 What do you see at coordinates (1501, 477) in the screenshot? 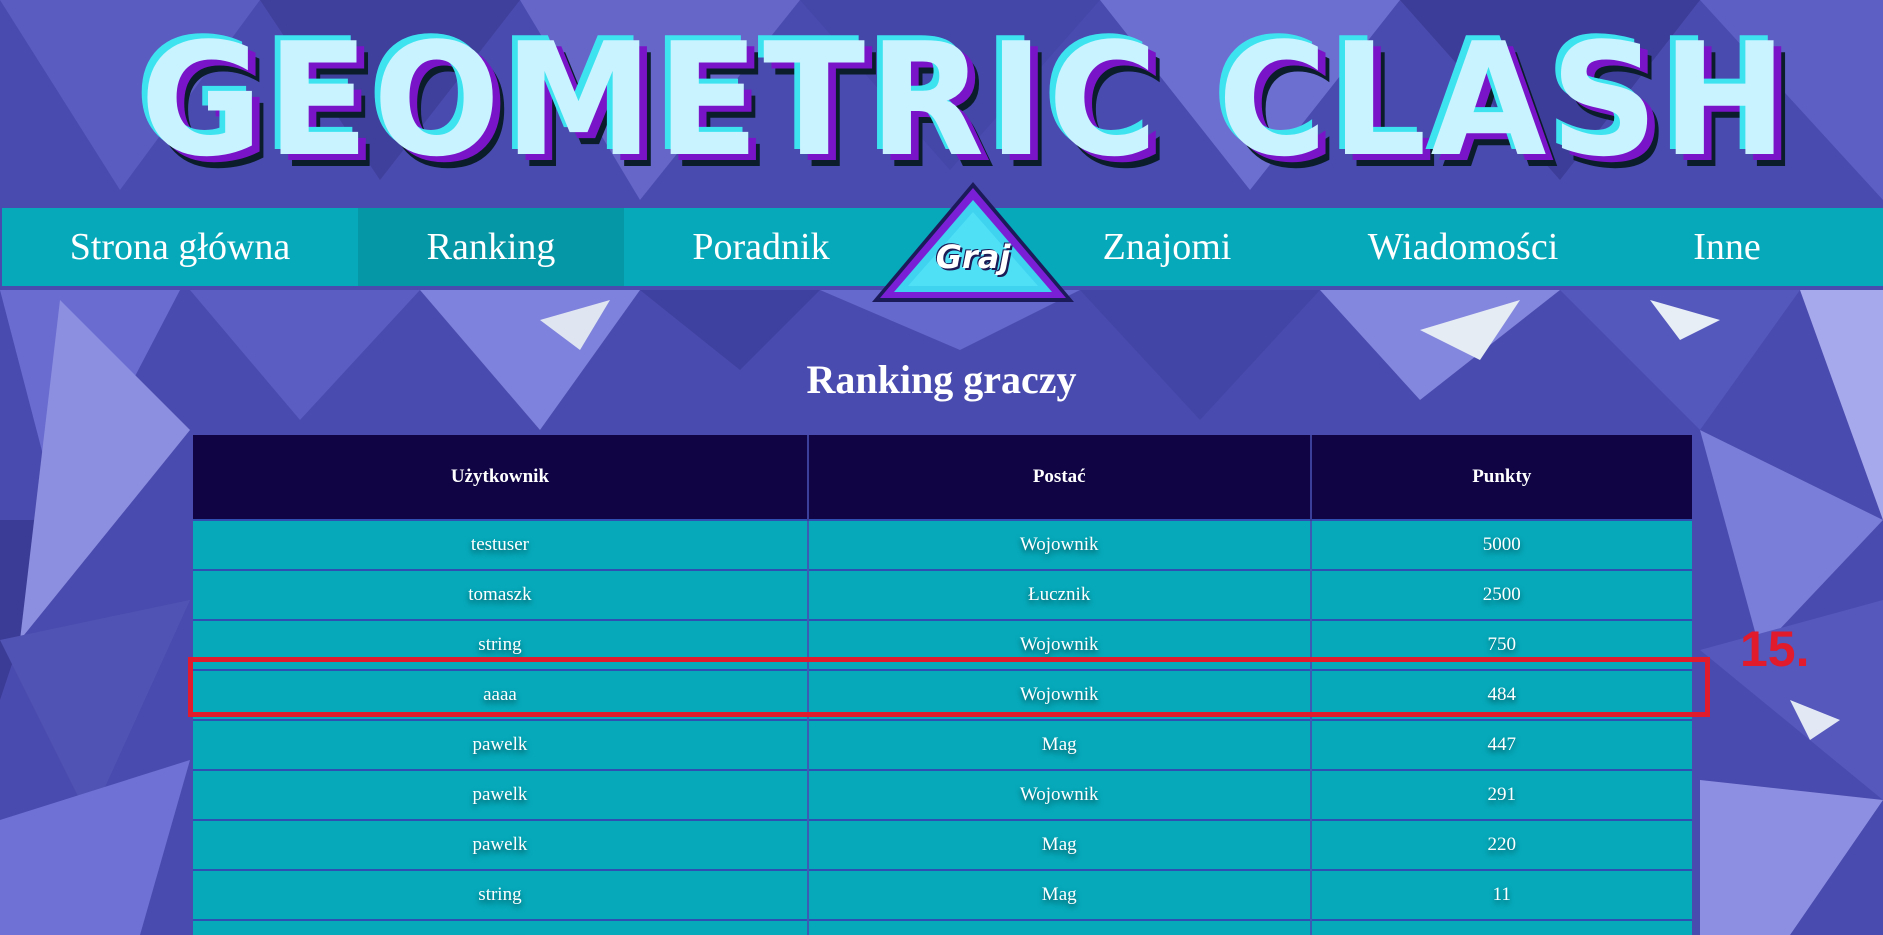
I see `header-points: Punkty` at bounding box center [1501, 477].